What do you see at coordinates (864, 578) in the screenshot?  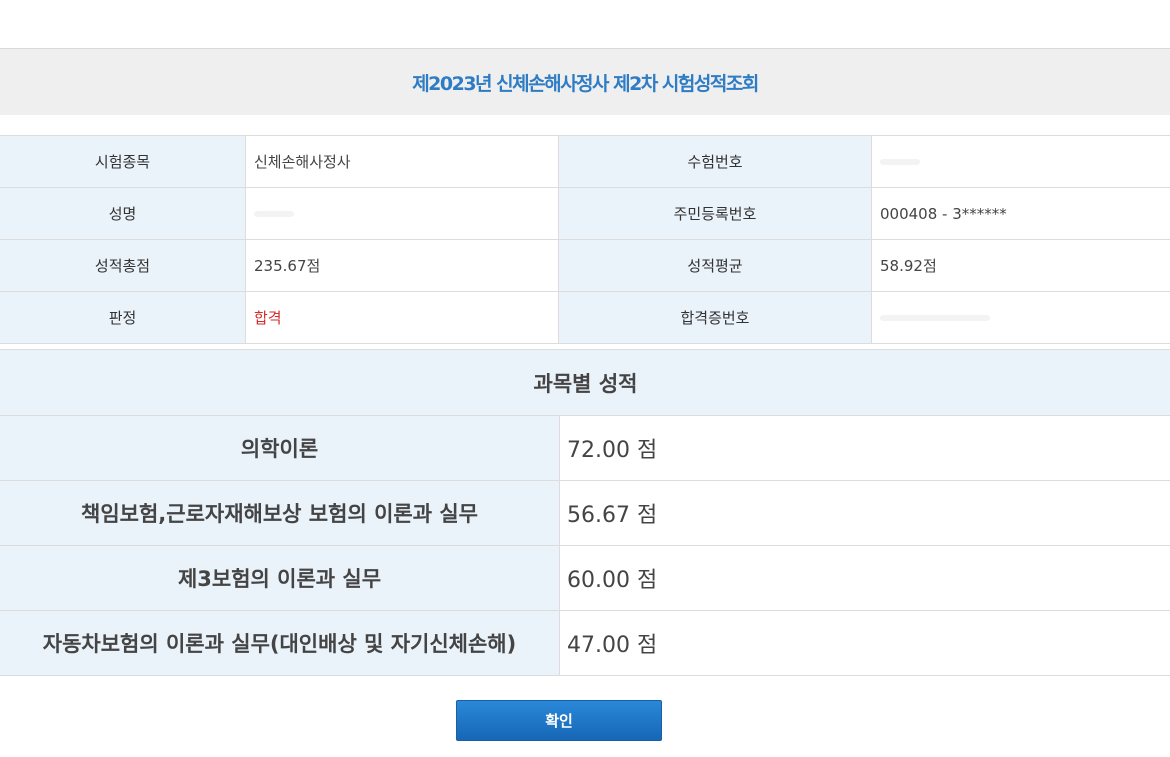 I see `subject-score: 60.00 점` at bounding box center [864, 578].